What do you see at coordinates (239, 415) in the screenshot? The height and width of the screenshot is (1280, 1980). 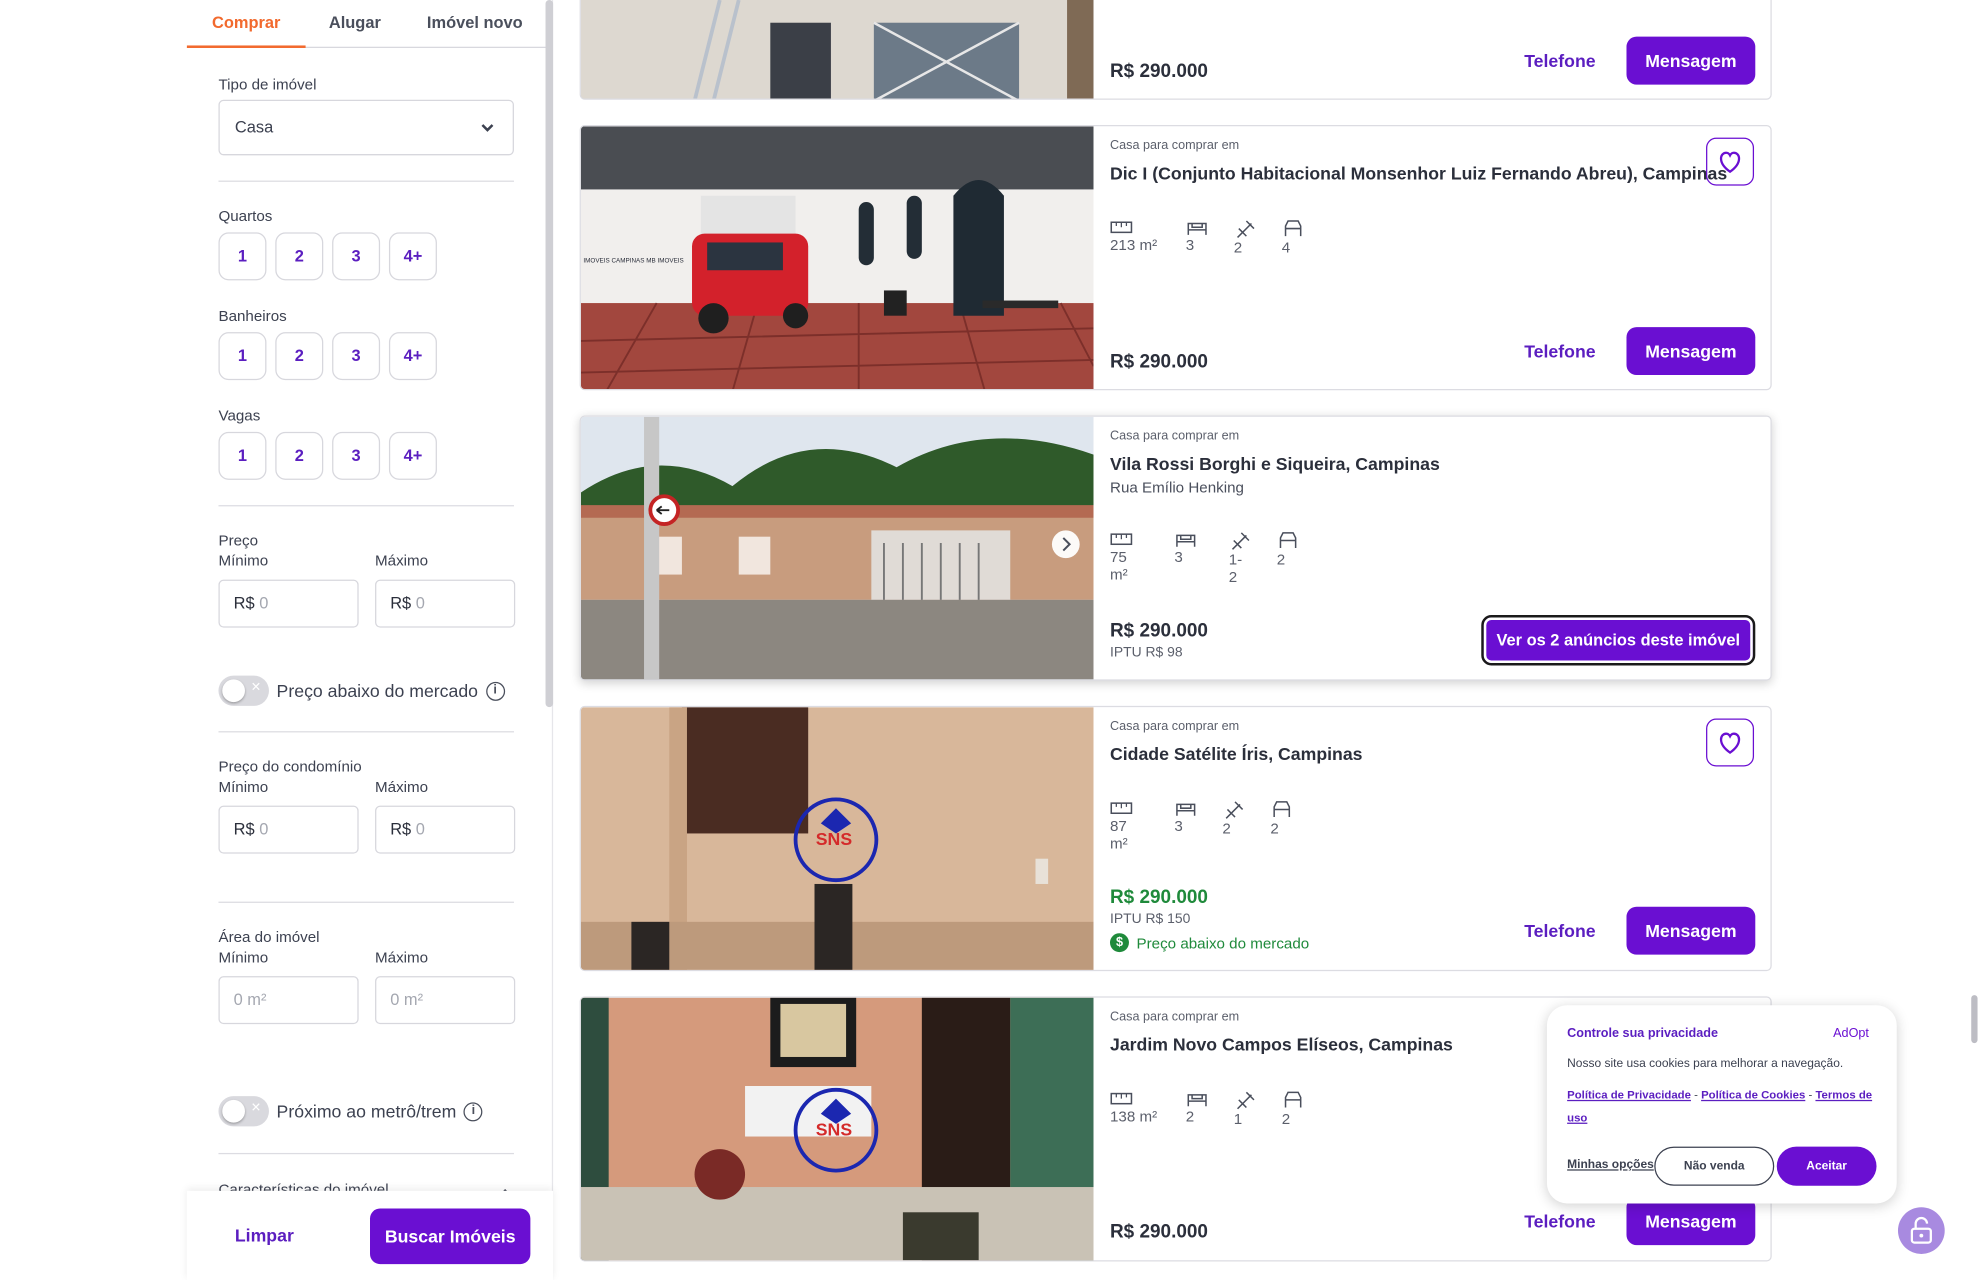 I see `parking-label: Vagas` at bounding box center [239, 415].